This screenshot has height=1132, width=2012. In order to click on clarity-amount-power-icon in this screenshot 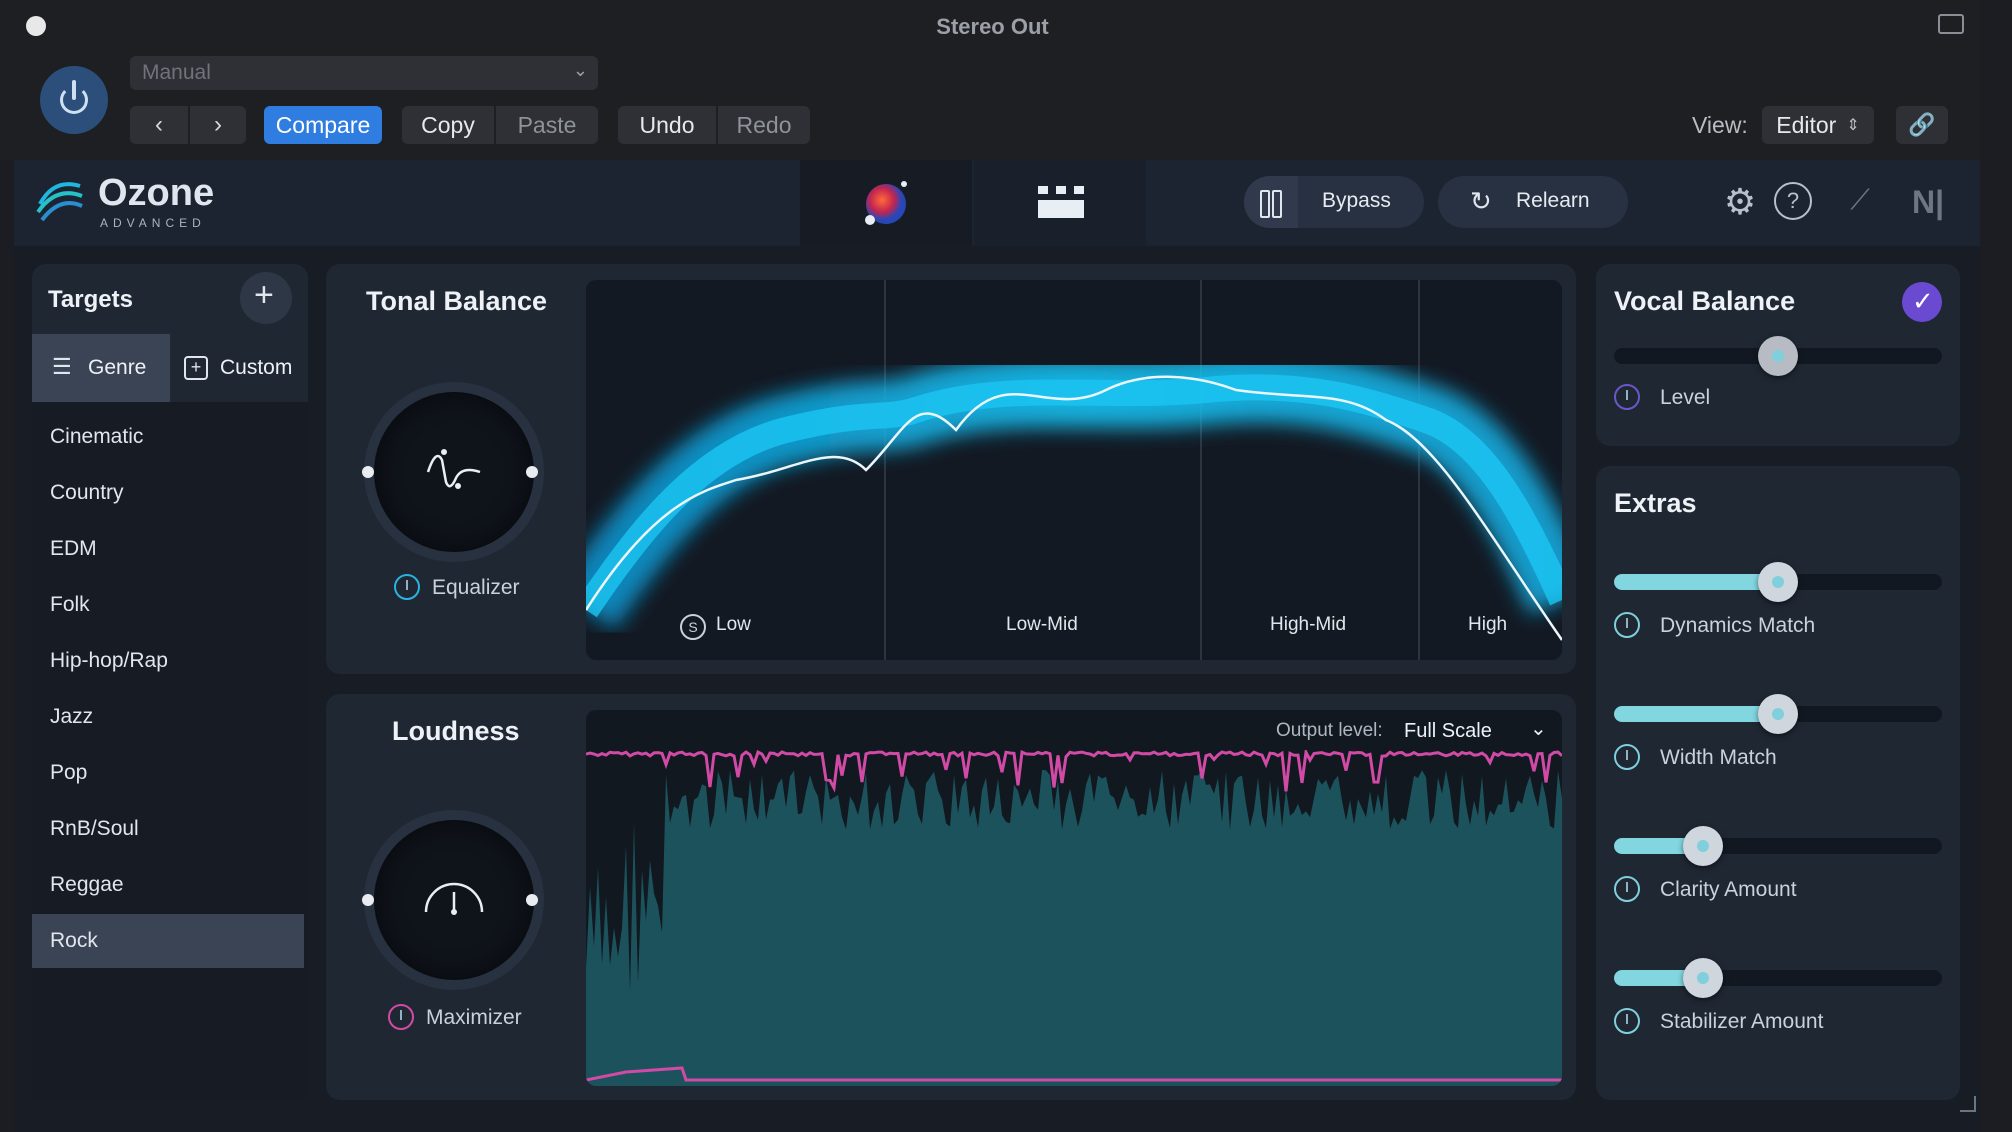, I will do `click(1627, 889)`.